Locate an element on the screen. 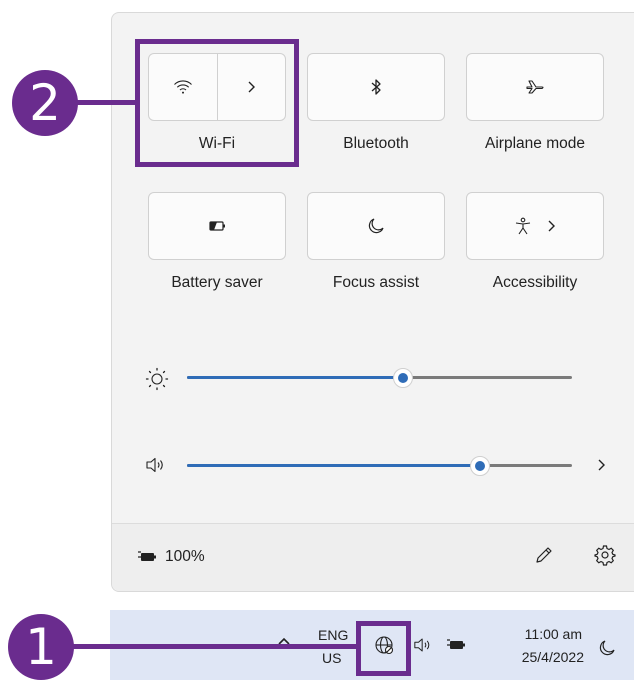  bluetooth-label: Bluetooth is located at coordinates (376, 143).